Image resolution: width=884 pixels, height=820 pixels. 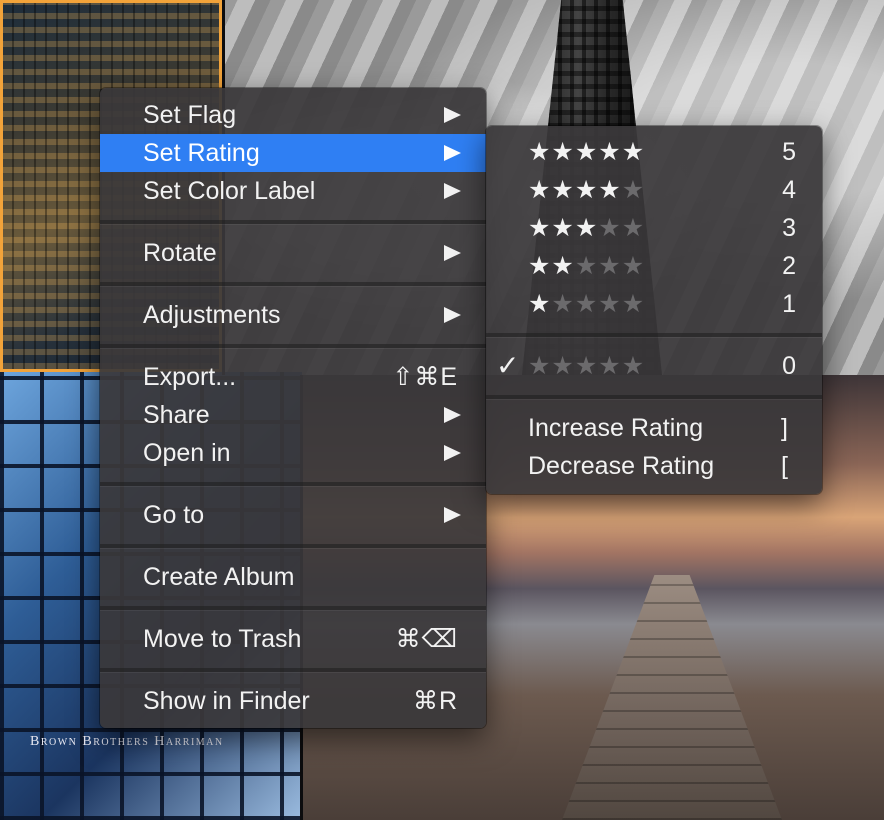 I want to click on menu-item-share: Share, so click(x=293, y=415).